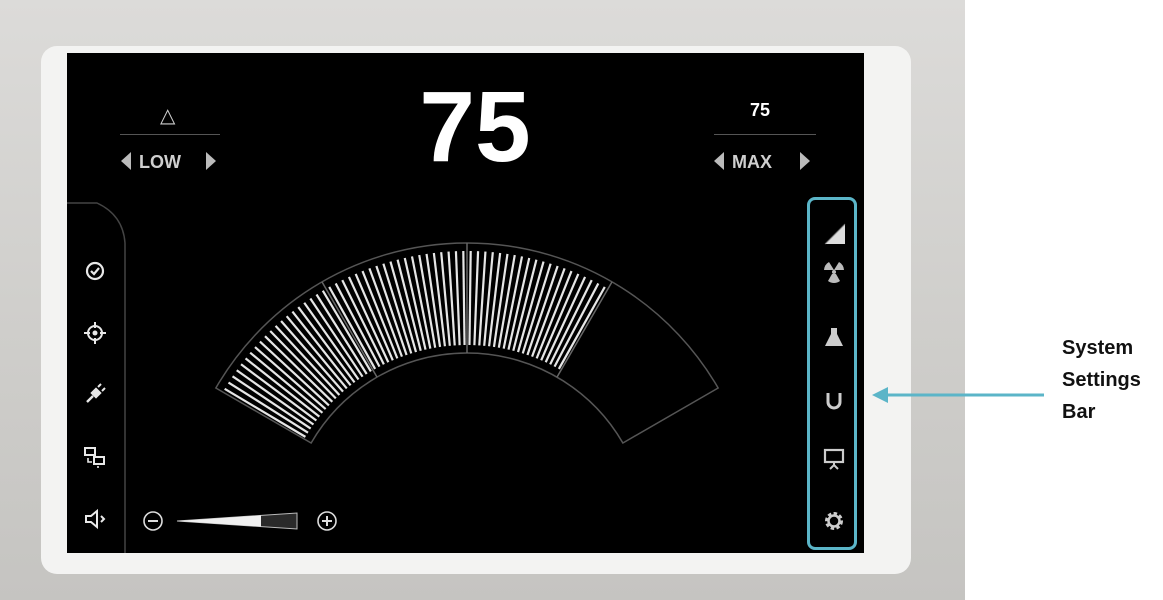 The width and height of the screenshot is (1163, 600). I want to click on annotation-line-2: Settings, so click(1101, 380).